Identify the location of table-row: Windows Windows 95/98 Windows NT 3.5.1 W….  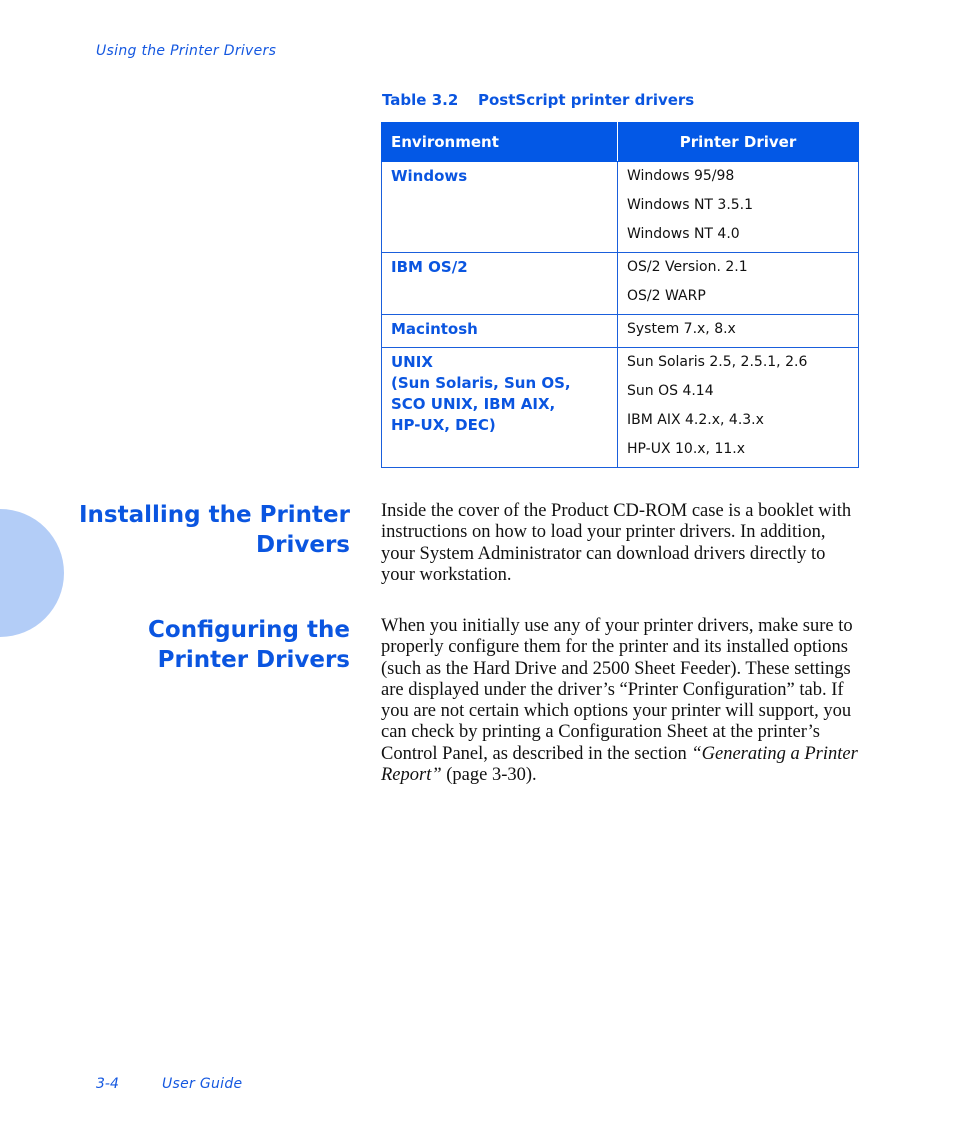
(620, 207).